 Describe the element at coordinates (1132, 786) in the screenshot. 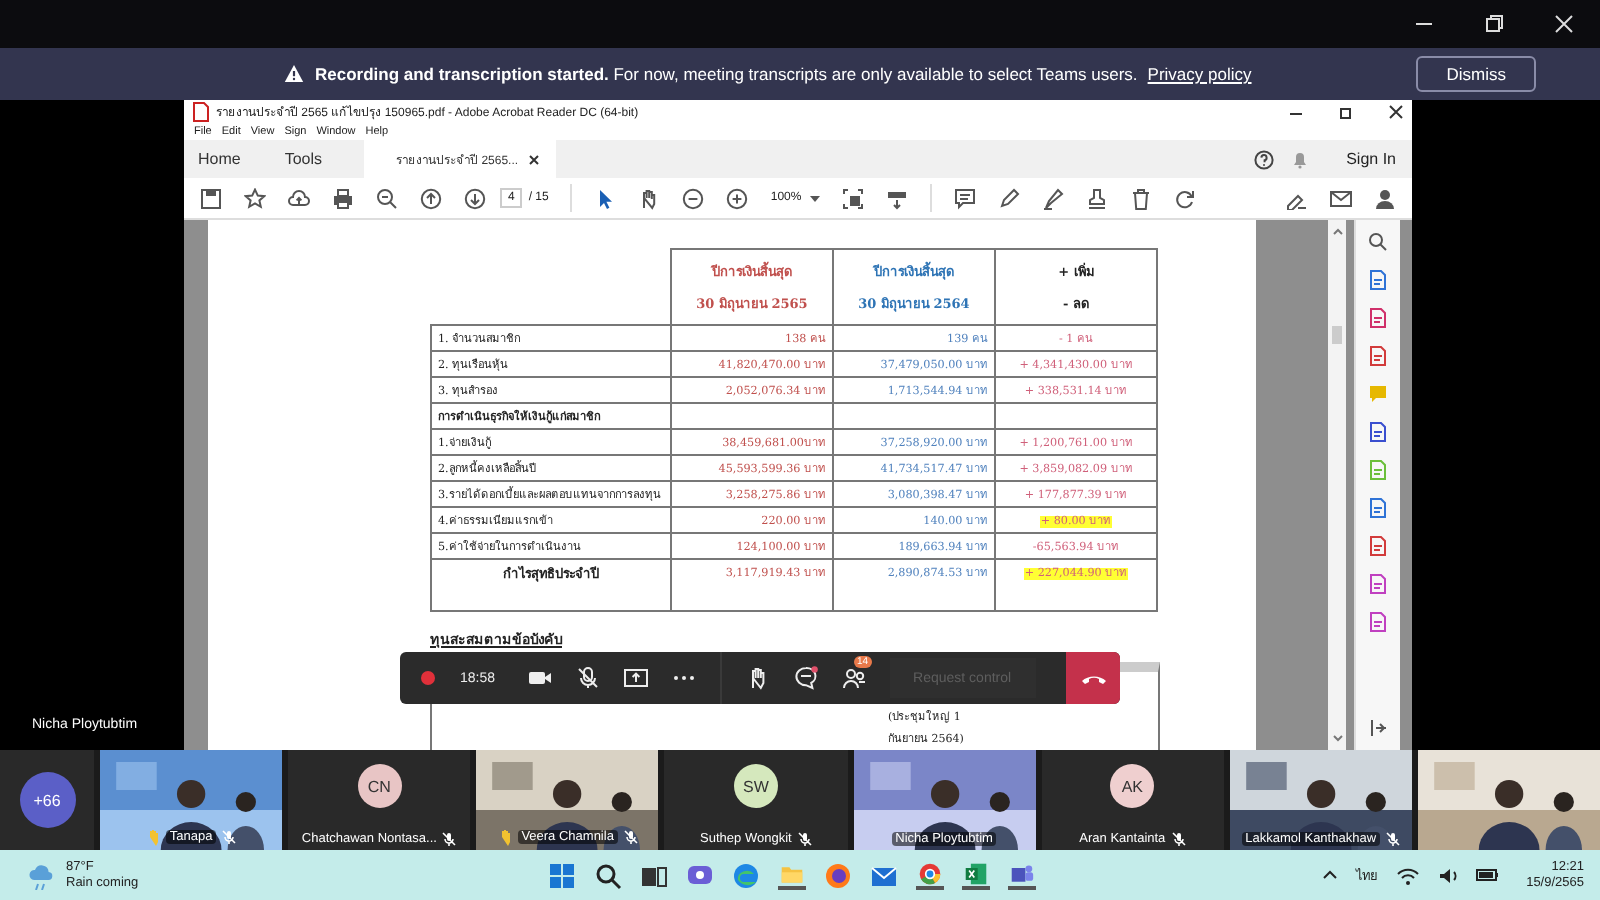

I see `avatar: AK` at that location.